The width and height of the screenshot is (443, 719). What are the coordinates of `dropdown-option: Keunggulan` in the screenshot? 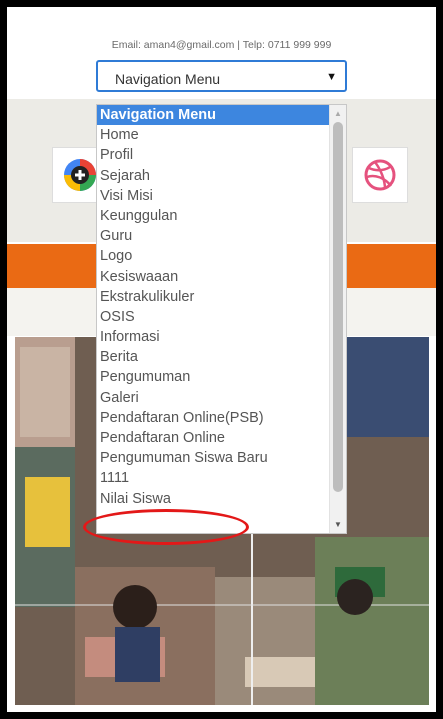 It's located at (221, 216).